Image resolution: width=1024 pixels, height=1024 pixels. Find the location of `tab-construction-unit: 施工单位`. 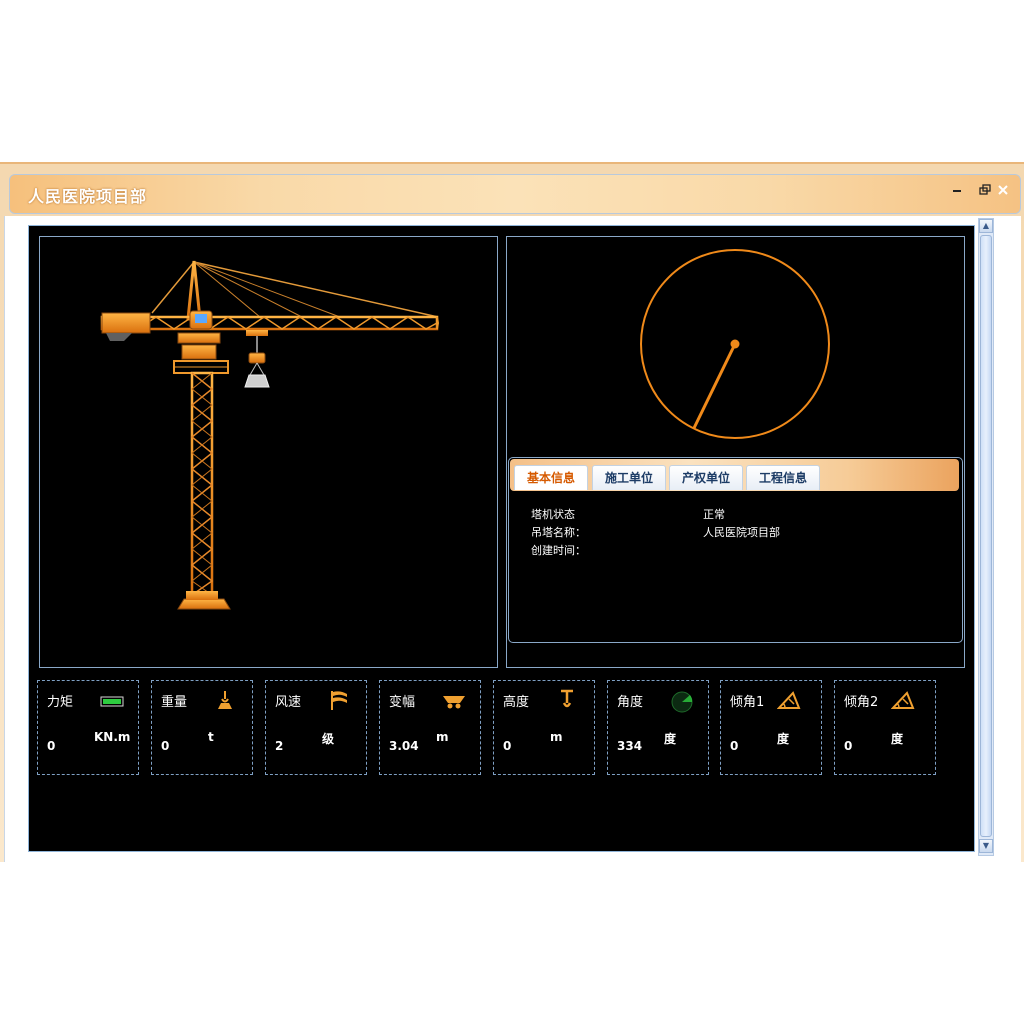

tab-construction-unit: 施工单位 is located at coordinates (629, 477).